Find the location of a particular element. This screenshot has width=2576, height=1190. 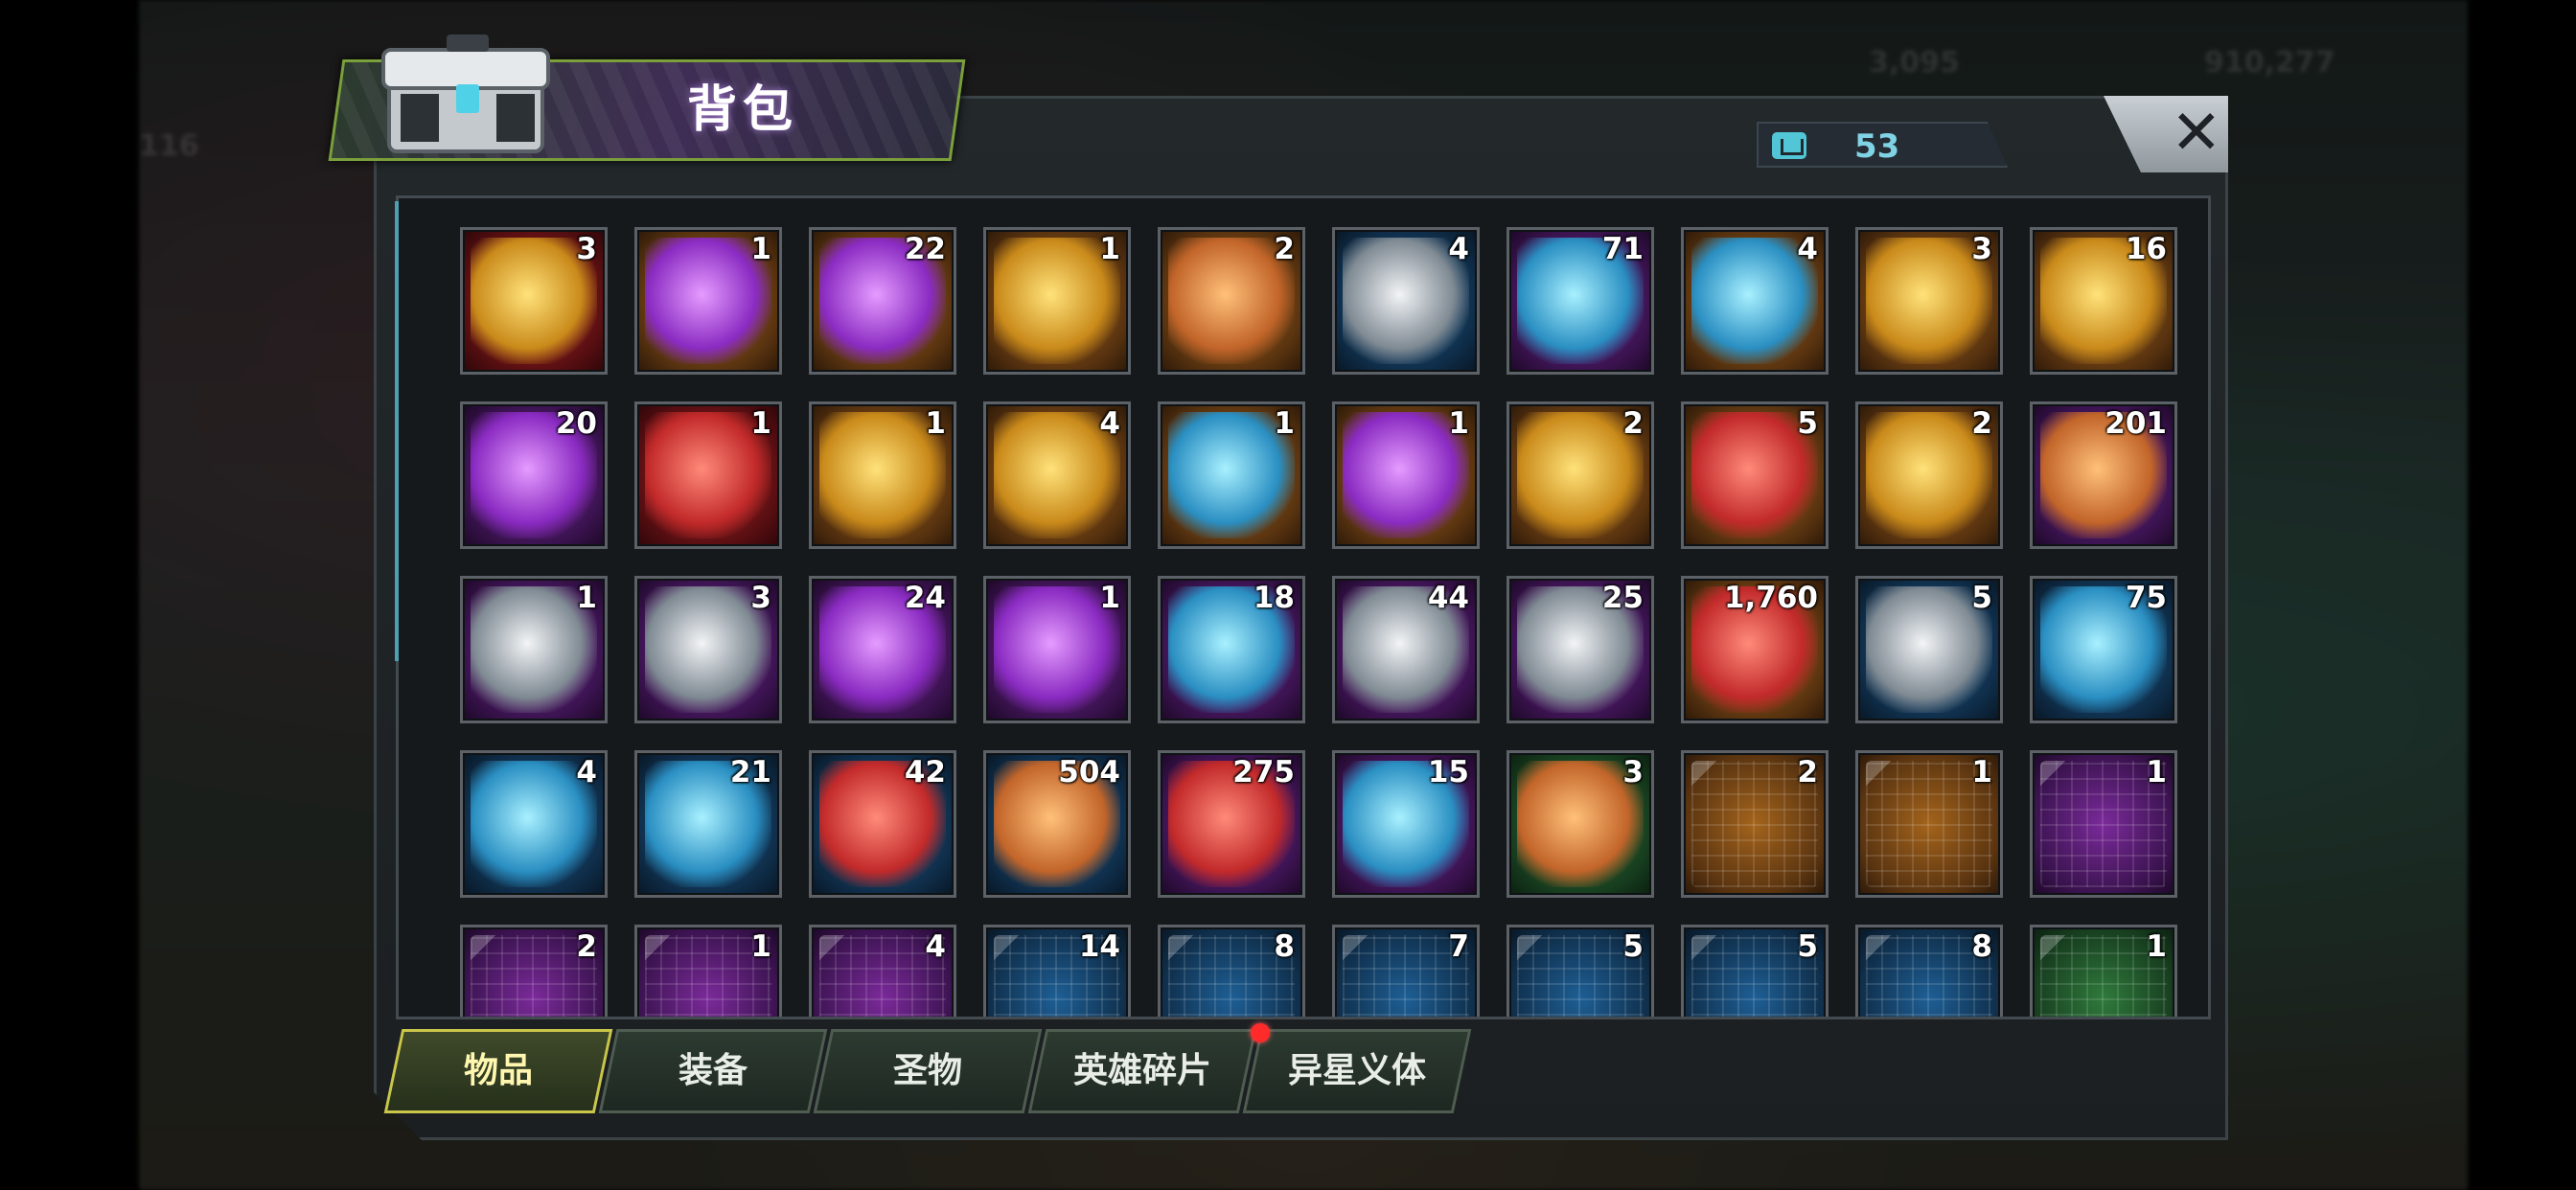

item-slot: 75 is located at coordinates (2103, 650).